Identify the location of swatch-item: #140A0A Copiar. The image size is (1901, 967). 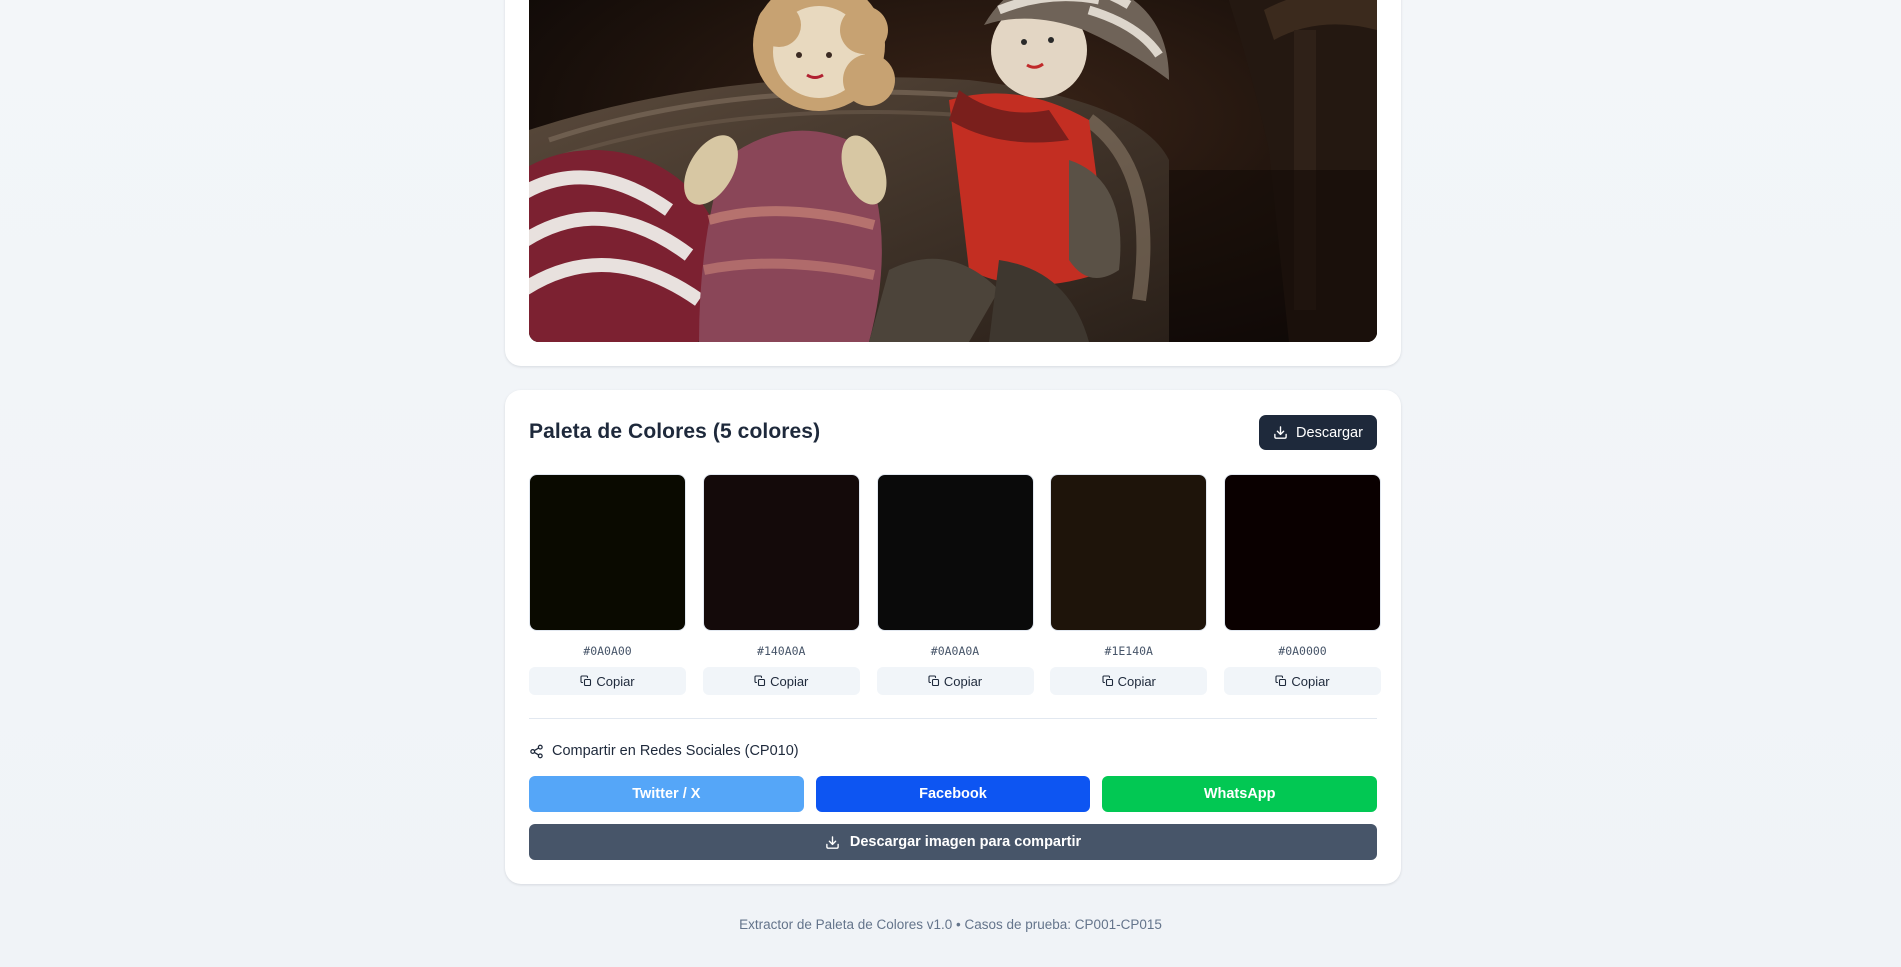
(781, 584).